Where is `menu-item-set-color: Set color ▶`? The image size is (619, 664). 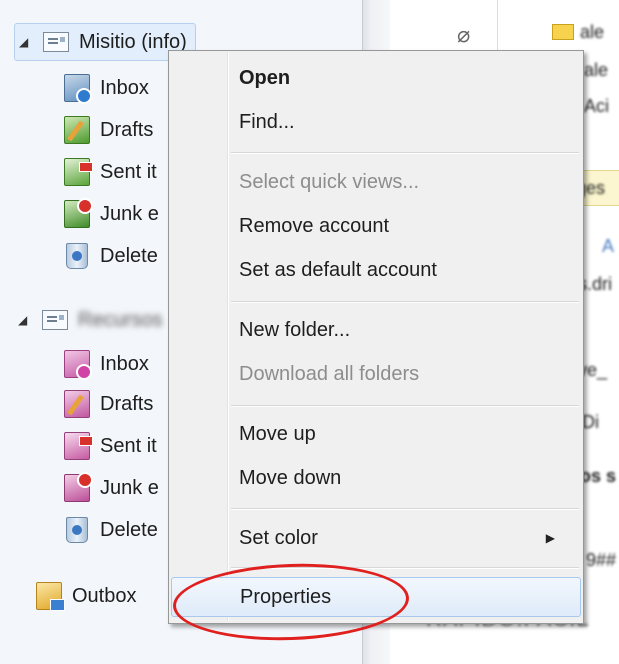 menu-item-set-color: Set color ▶ is located at coordinates (376, 538).